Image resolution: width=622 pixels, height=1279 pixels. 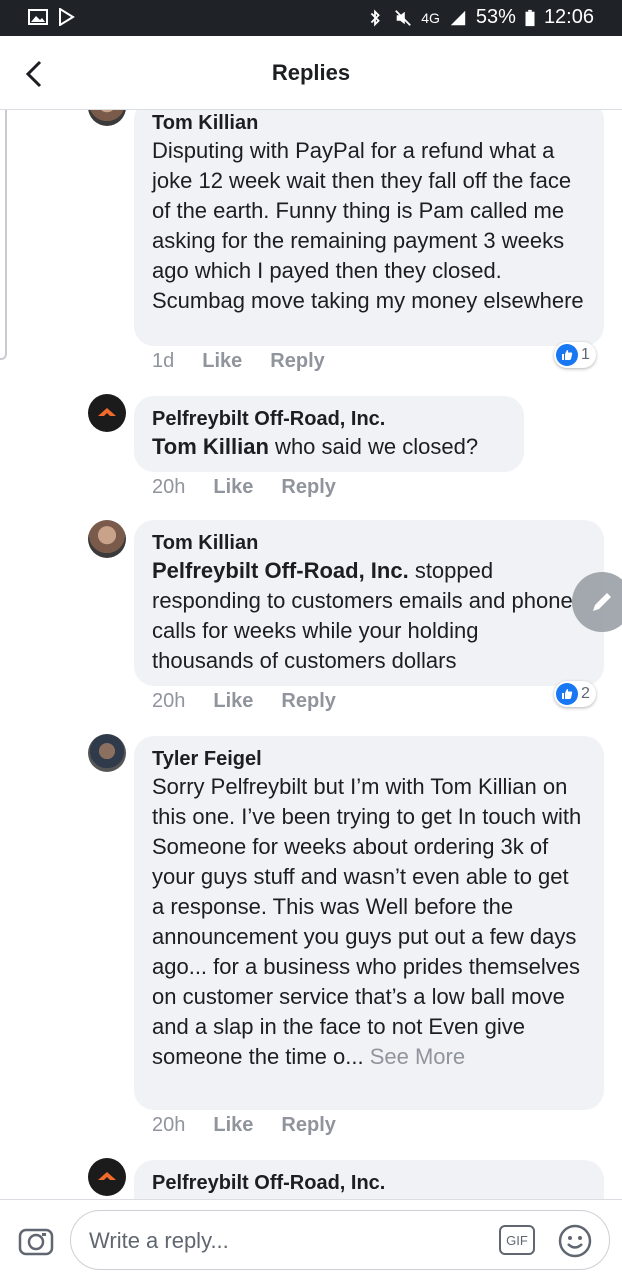 What do you see at coordinates (163, 361) in the screenshot?
I see `comment-time: 1d` at bounding box center [163, 361].